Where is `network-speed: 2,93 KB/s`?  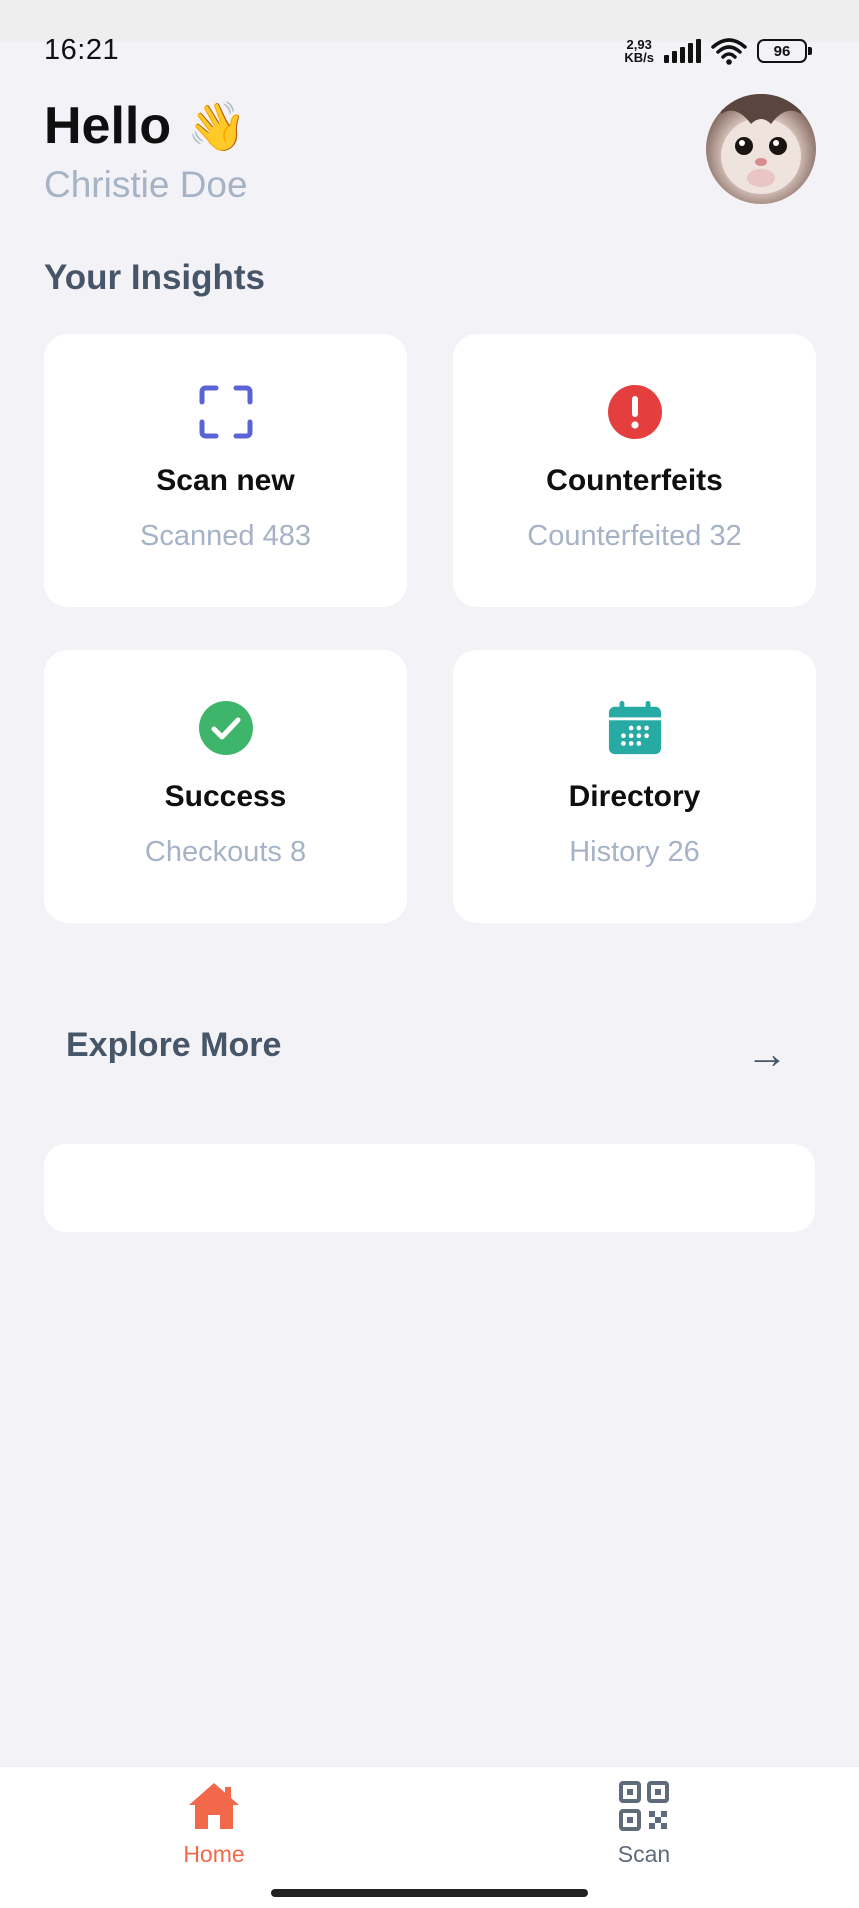 network-speed: 2,93 KB/s is located at coordinates (639, 51).